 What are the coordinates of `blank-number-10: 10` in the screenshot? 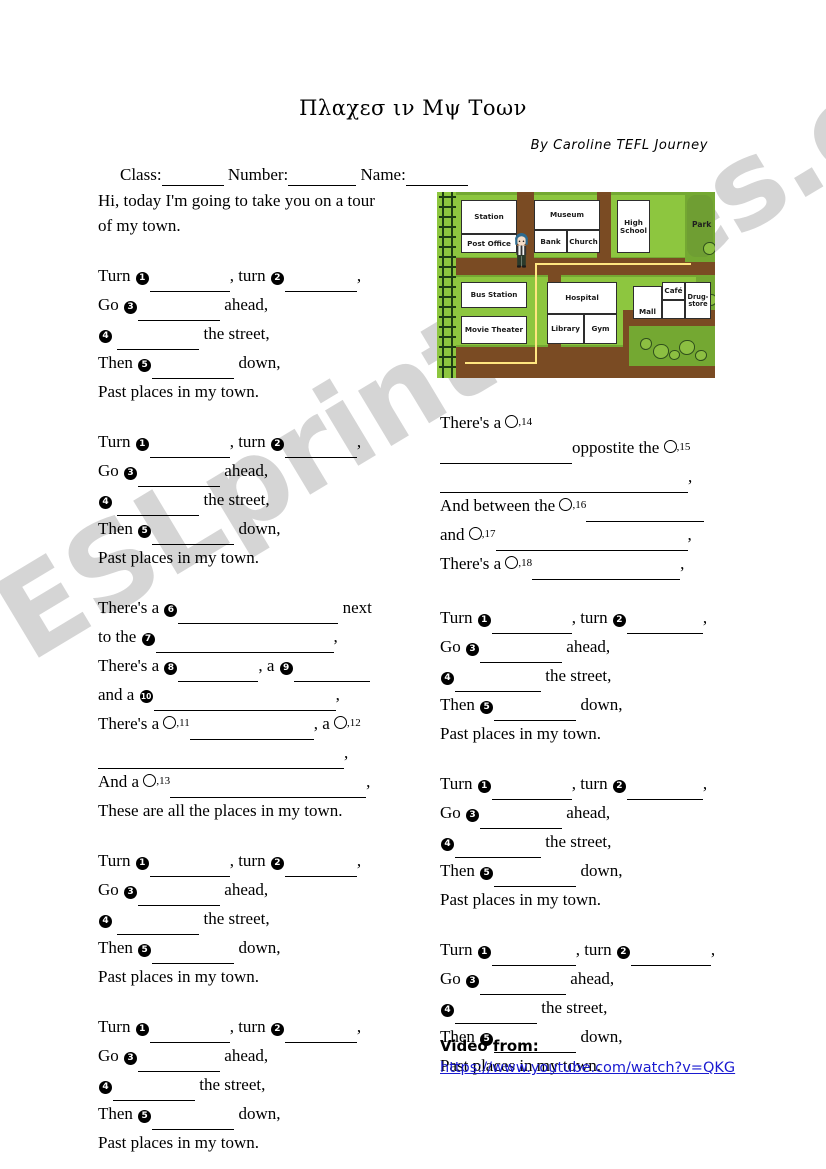 It's located at (146, 696).